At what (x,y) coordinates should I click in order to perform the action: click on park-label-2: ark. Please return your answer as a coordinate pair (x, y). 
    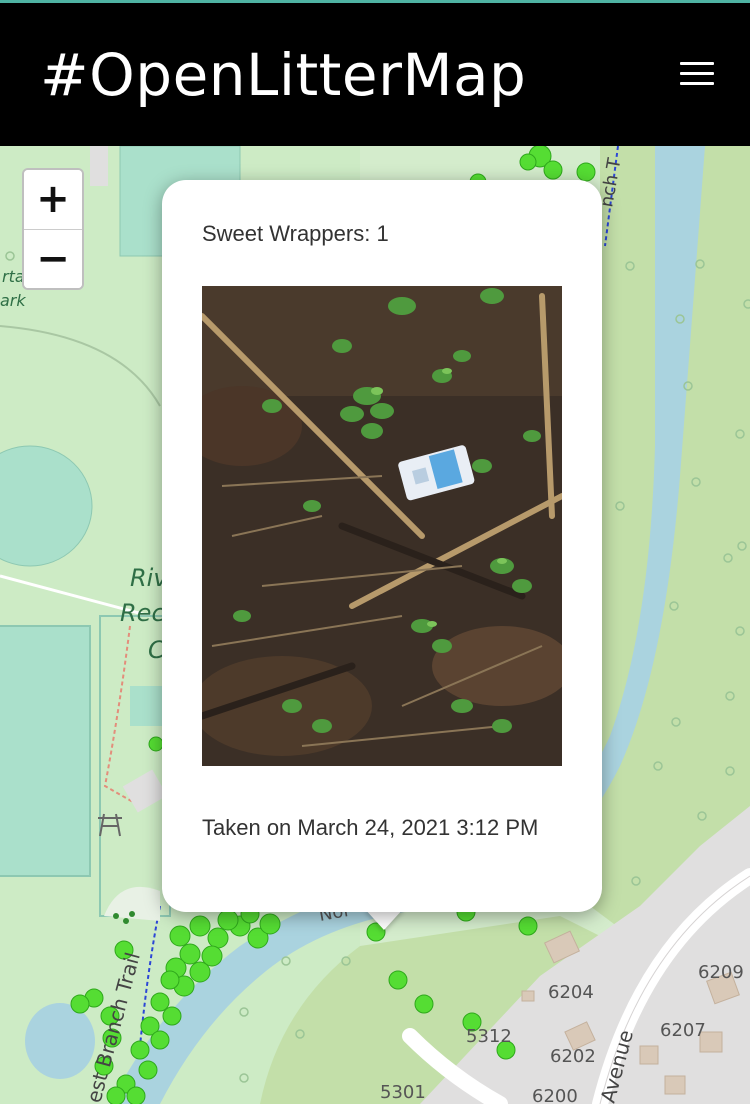
    Looking at the image, I should click on (13, 300).